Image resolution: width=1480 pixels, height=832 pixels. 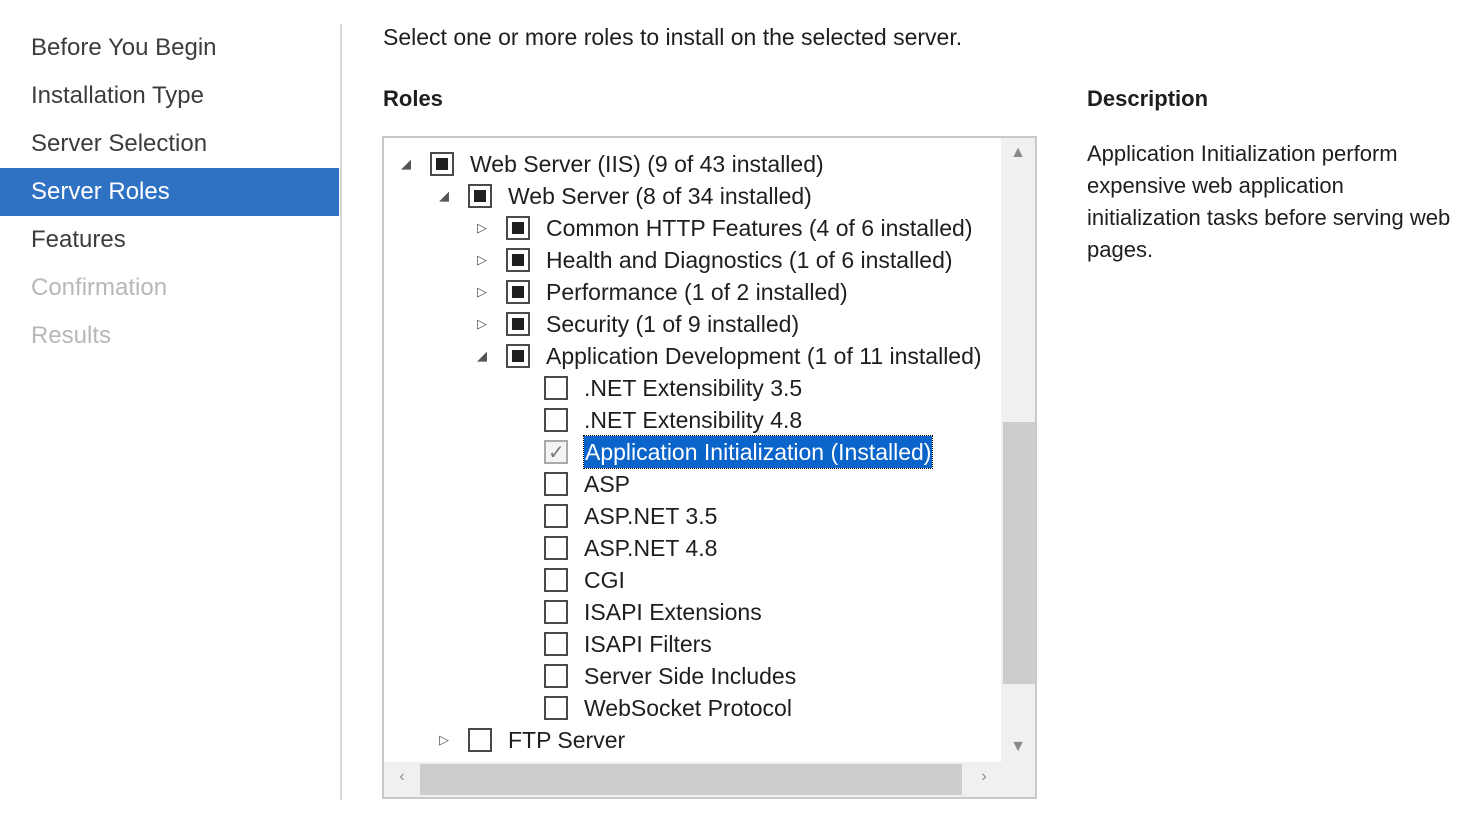 What do you see at coordinates (650, 516) in the screenshot?
I see `role-label: ASP.NET 3.5` at bounding box center [650, 516].